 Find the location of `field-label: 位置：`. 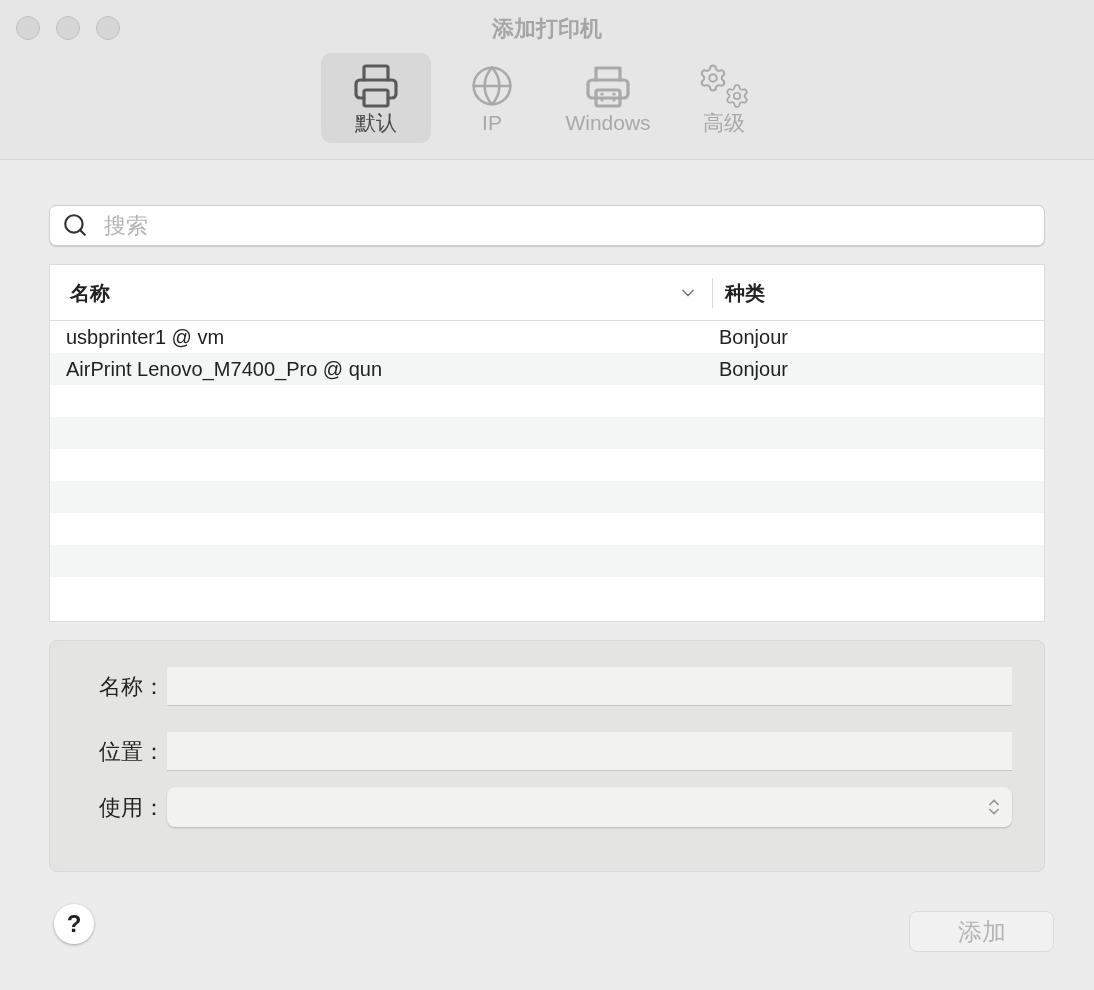

field-label: 位置： is located at coordinates (132, 752).